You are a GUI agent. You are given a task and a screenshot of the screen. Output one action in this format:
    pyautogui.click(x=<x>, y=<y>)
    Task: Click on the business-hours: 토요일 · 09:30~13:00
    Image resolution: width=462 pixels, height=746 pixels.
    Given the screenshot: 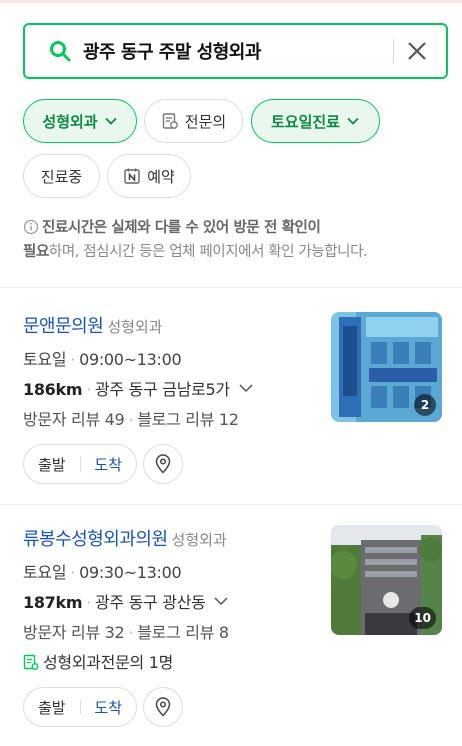 What is the action you would take?
    pyautogui.click(x=102, y=572)
    